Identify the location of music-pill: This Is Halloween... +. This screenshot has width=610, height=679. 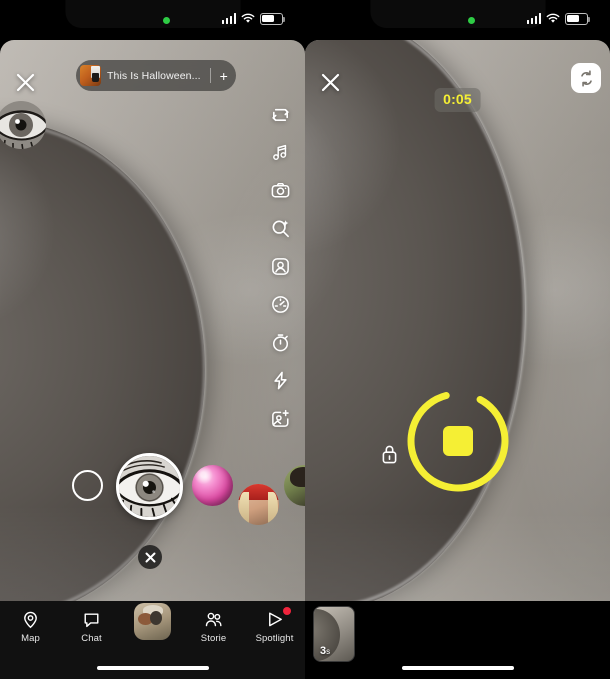
(156, 75).